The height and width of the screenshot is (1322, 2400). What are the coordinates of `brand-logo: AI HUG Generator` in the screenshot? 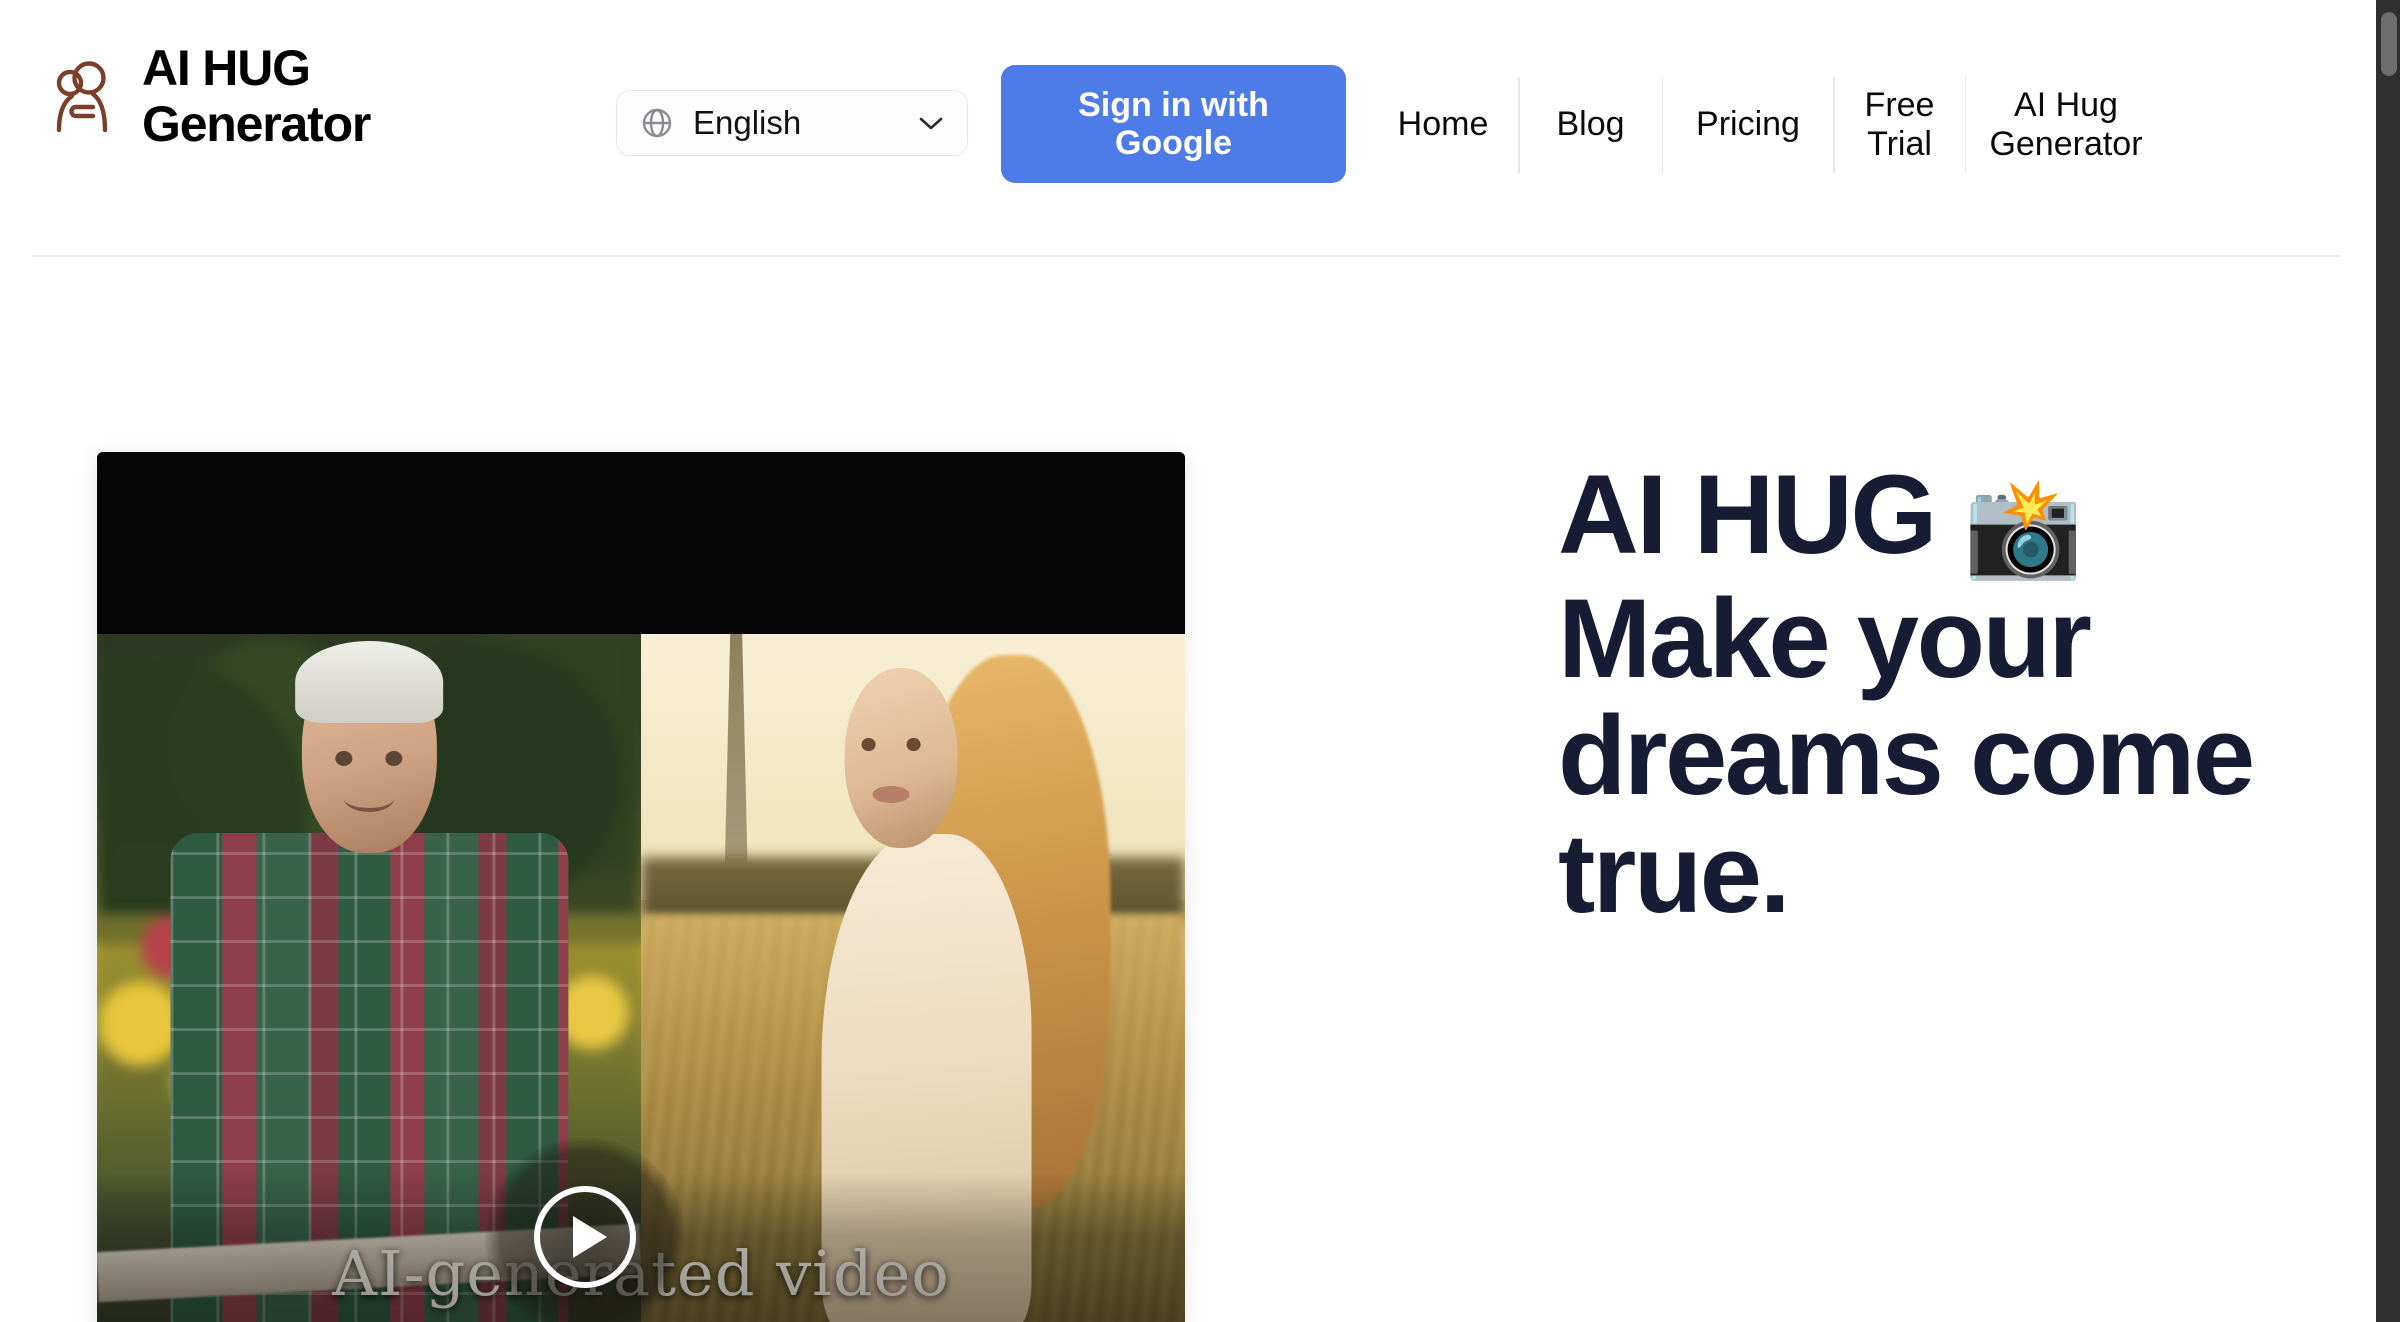 It's located at (263, 96).